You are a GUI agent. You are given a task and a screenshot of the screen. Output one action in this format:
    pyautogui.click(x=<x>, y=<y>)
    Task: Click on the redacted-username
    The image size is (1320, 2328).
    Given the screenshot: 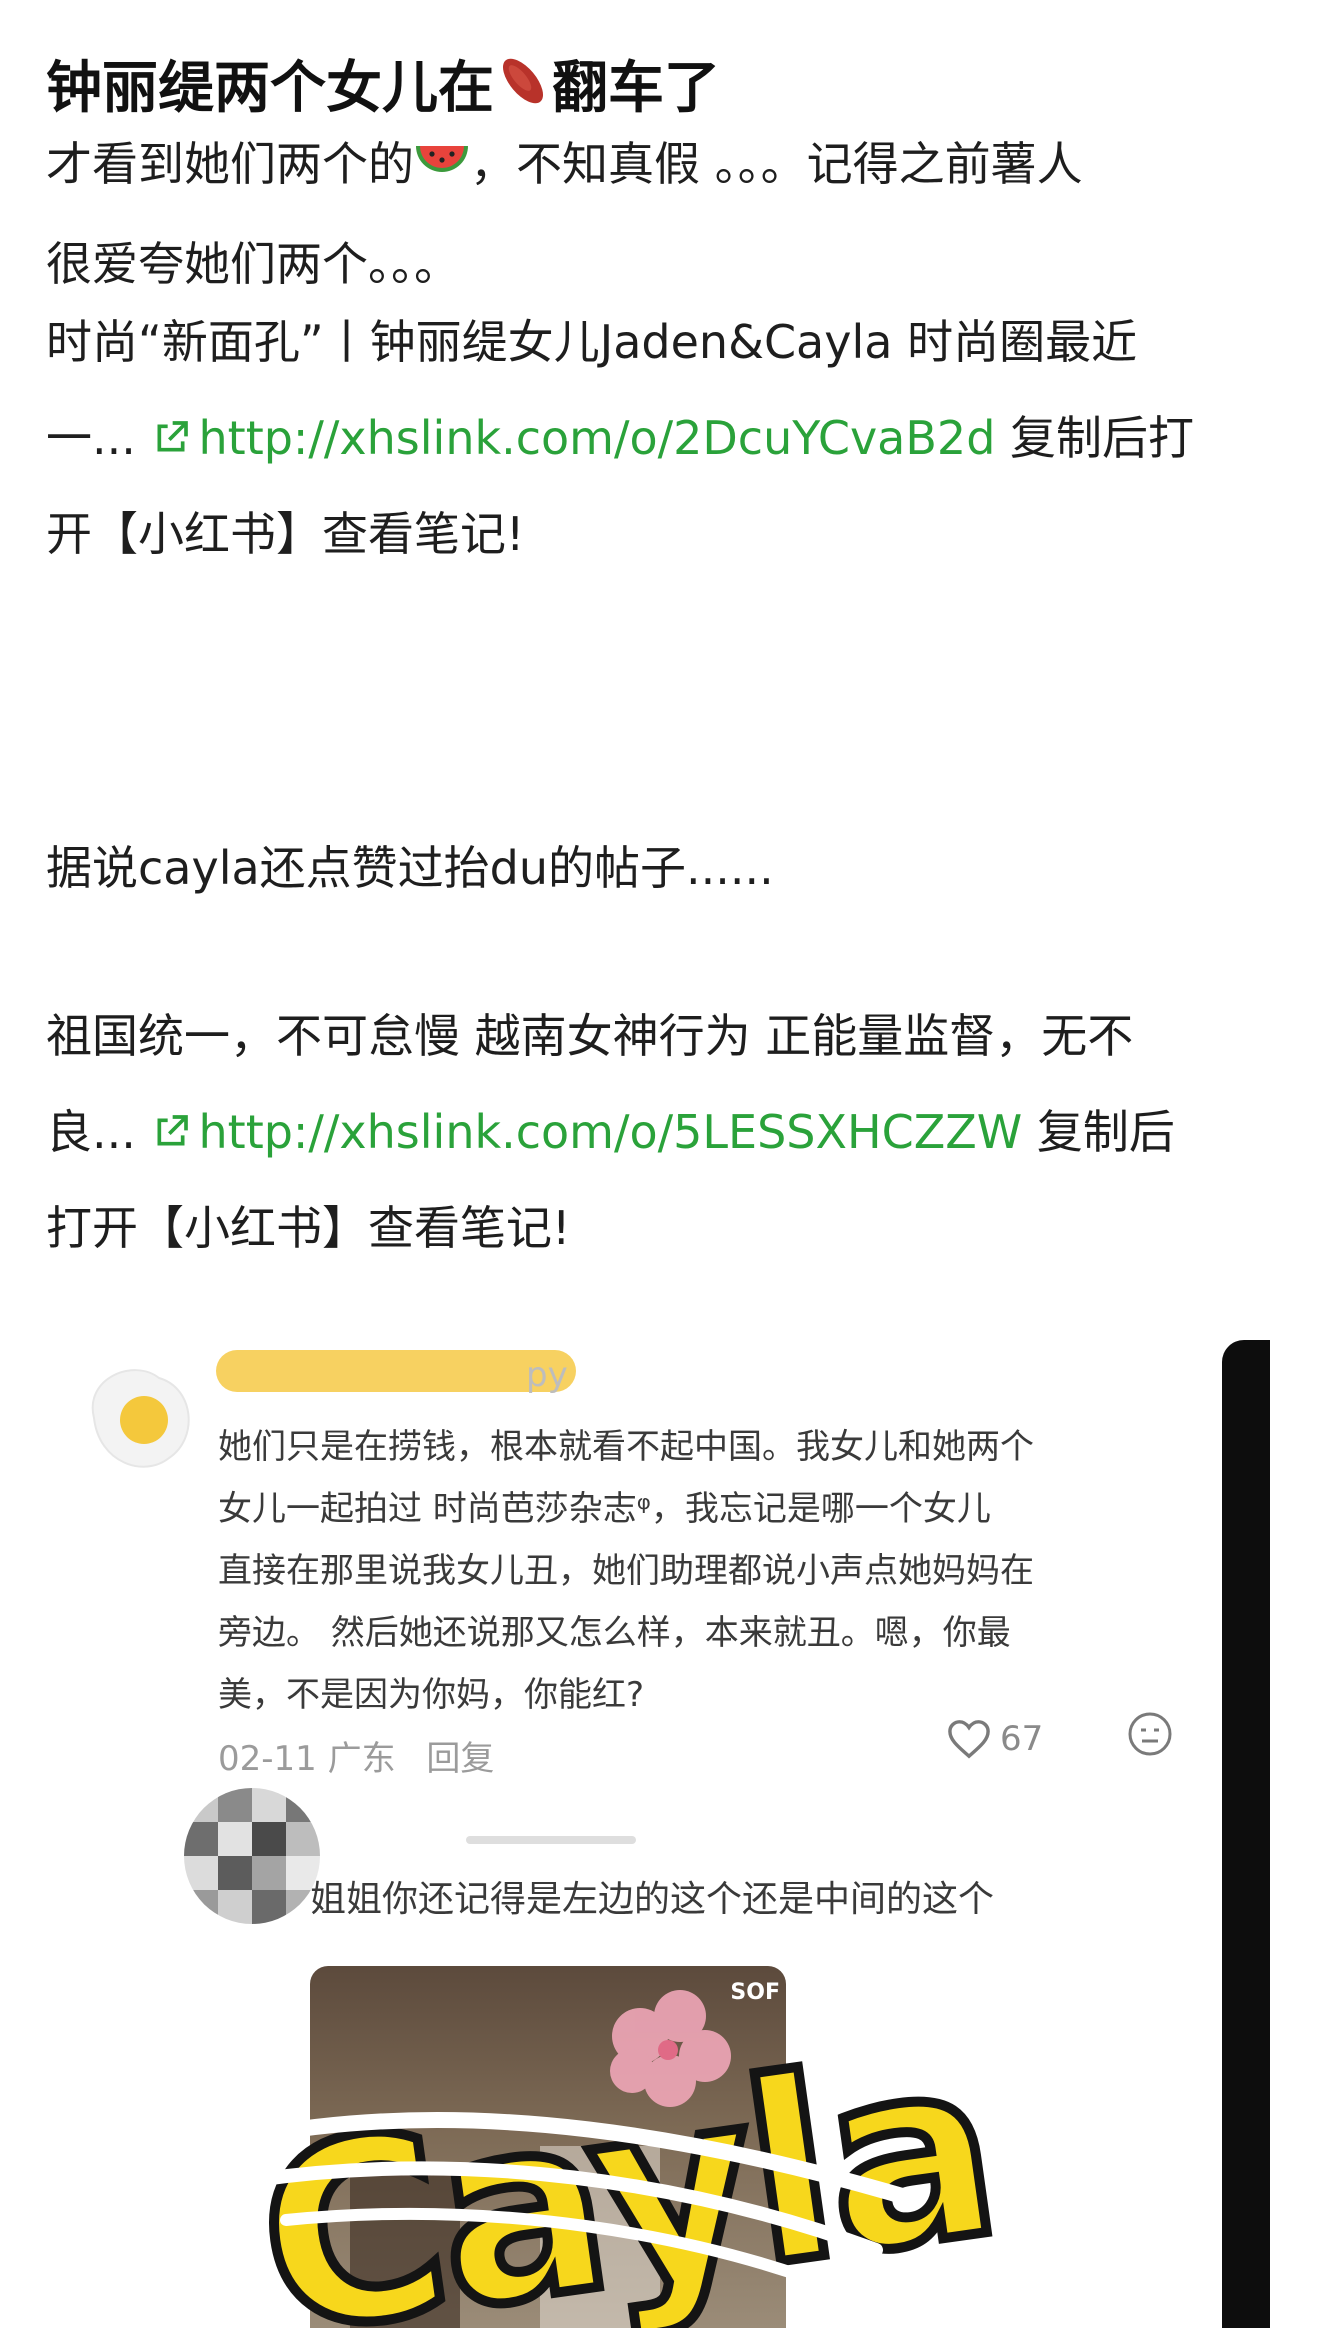 What is the action you would take?
    pyautogui.click(x=551, y=1840)
    